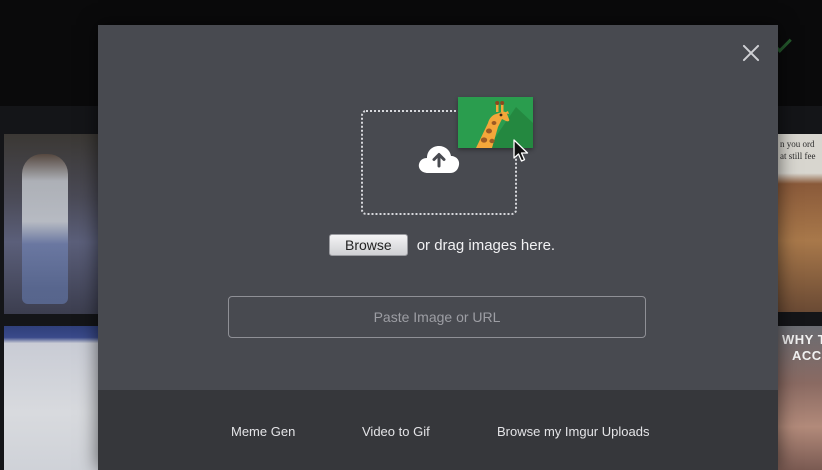 This screenshot has width=822, height=470. I want to click on paste-url-input, so click(437, 317).